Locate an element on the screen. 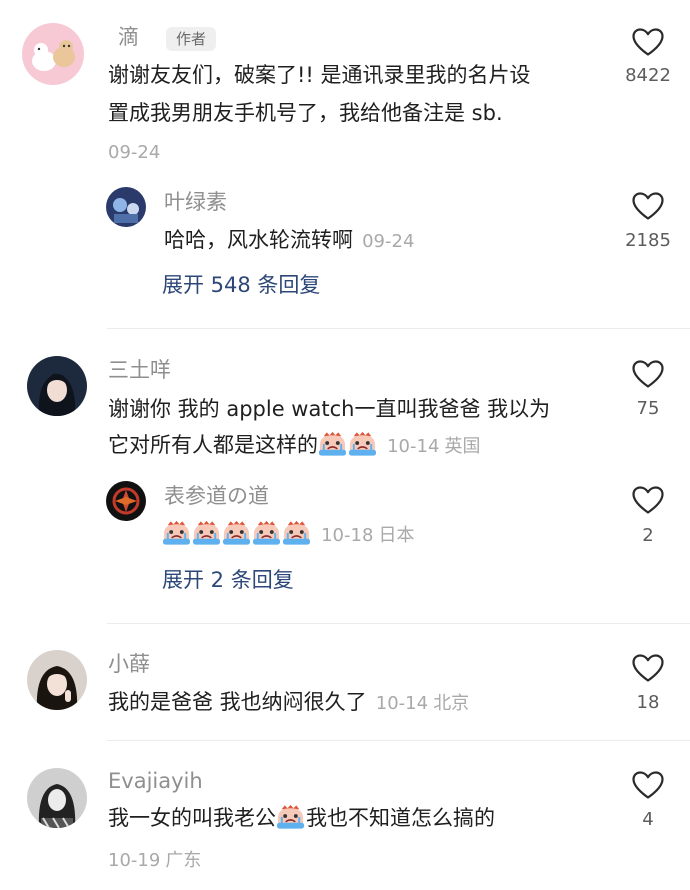 The width and height of the screenshot is (690, 890). comment-author-name: Evajiayih is located at coordinates (155, 781).